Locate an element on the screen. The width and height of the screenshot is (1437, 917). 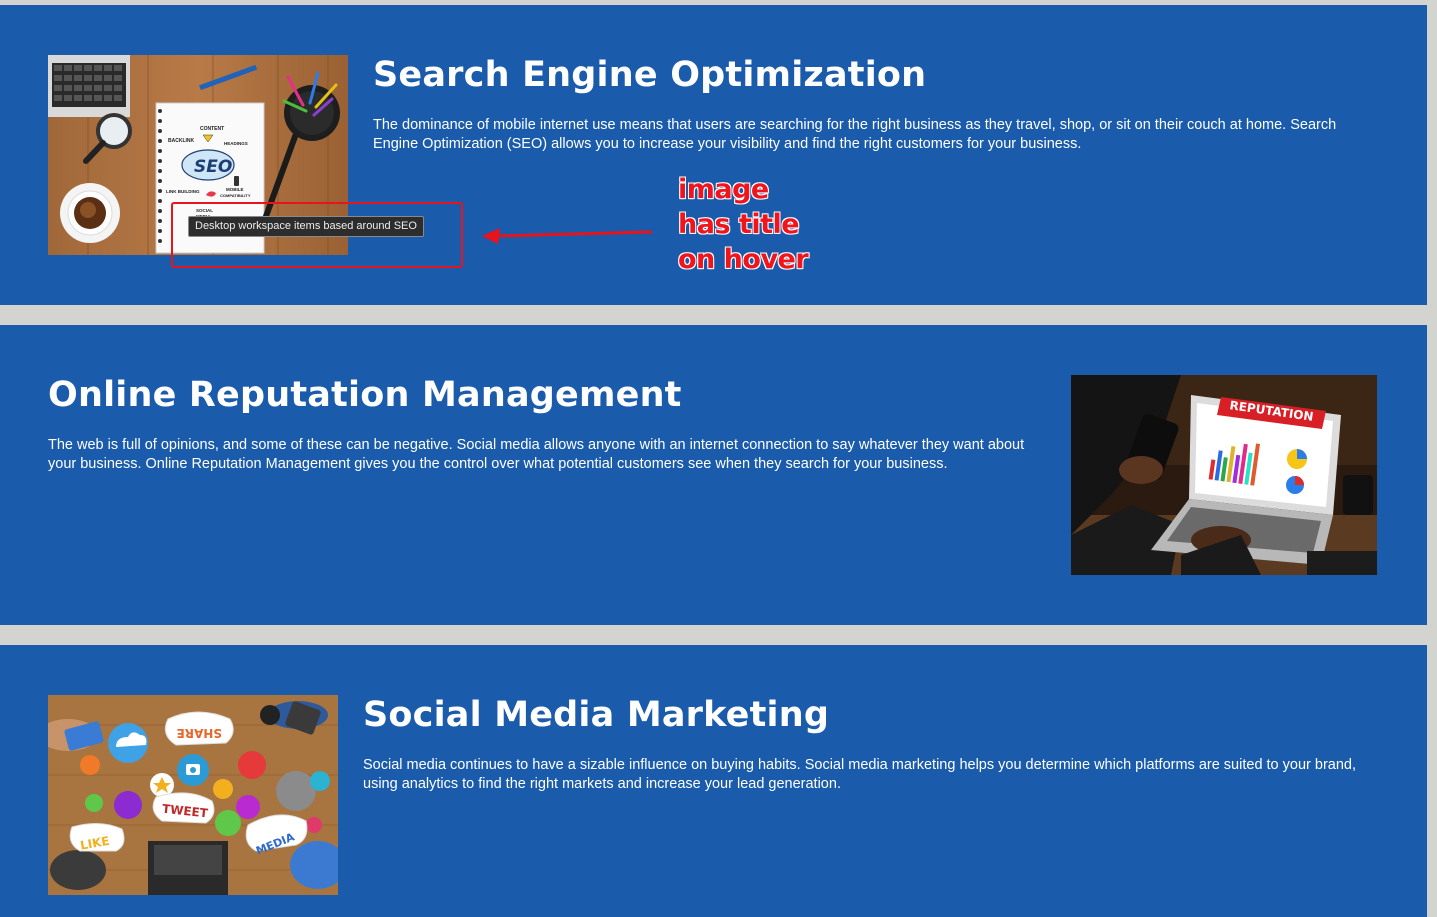
seo-image-text-compatibility: COMPATIBILITY is located at coordinates (235, 195).